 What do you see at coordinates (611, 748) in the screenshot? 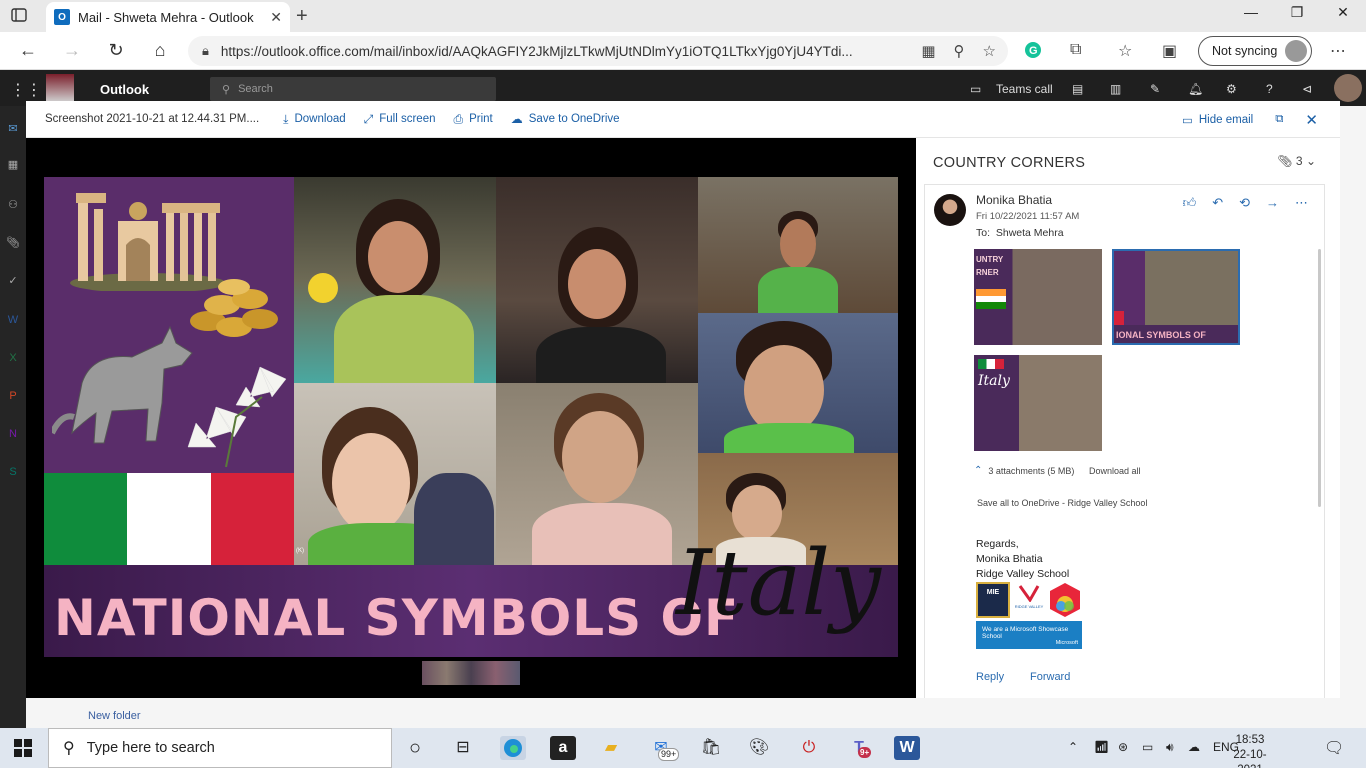
I see `file-explorer-icon: ▰` at bounding box center [611, 748].